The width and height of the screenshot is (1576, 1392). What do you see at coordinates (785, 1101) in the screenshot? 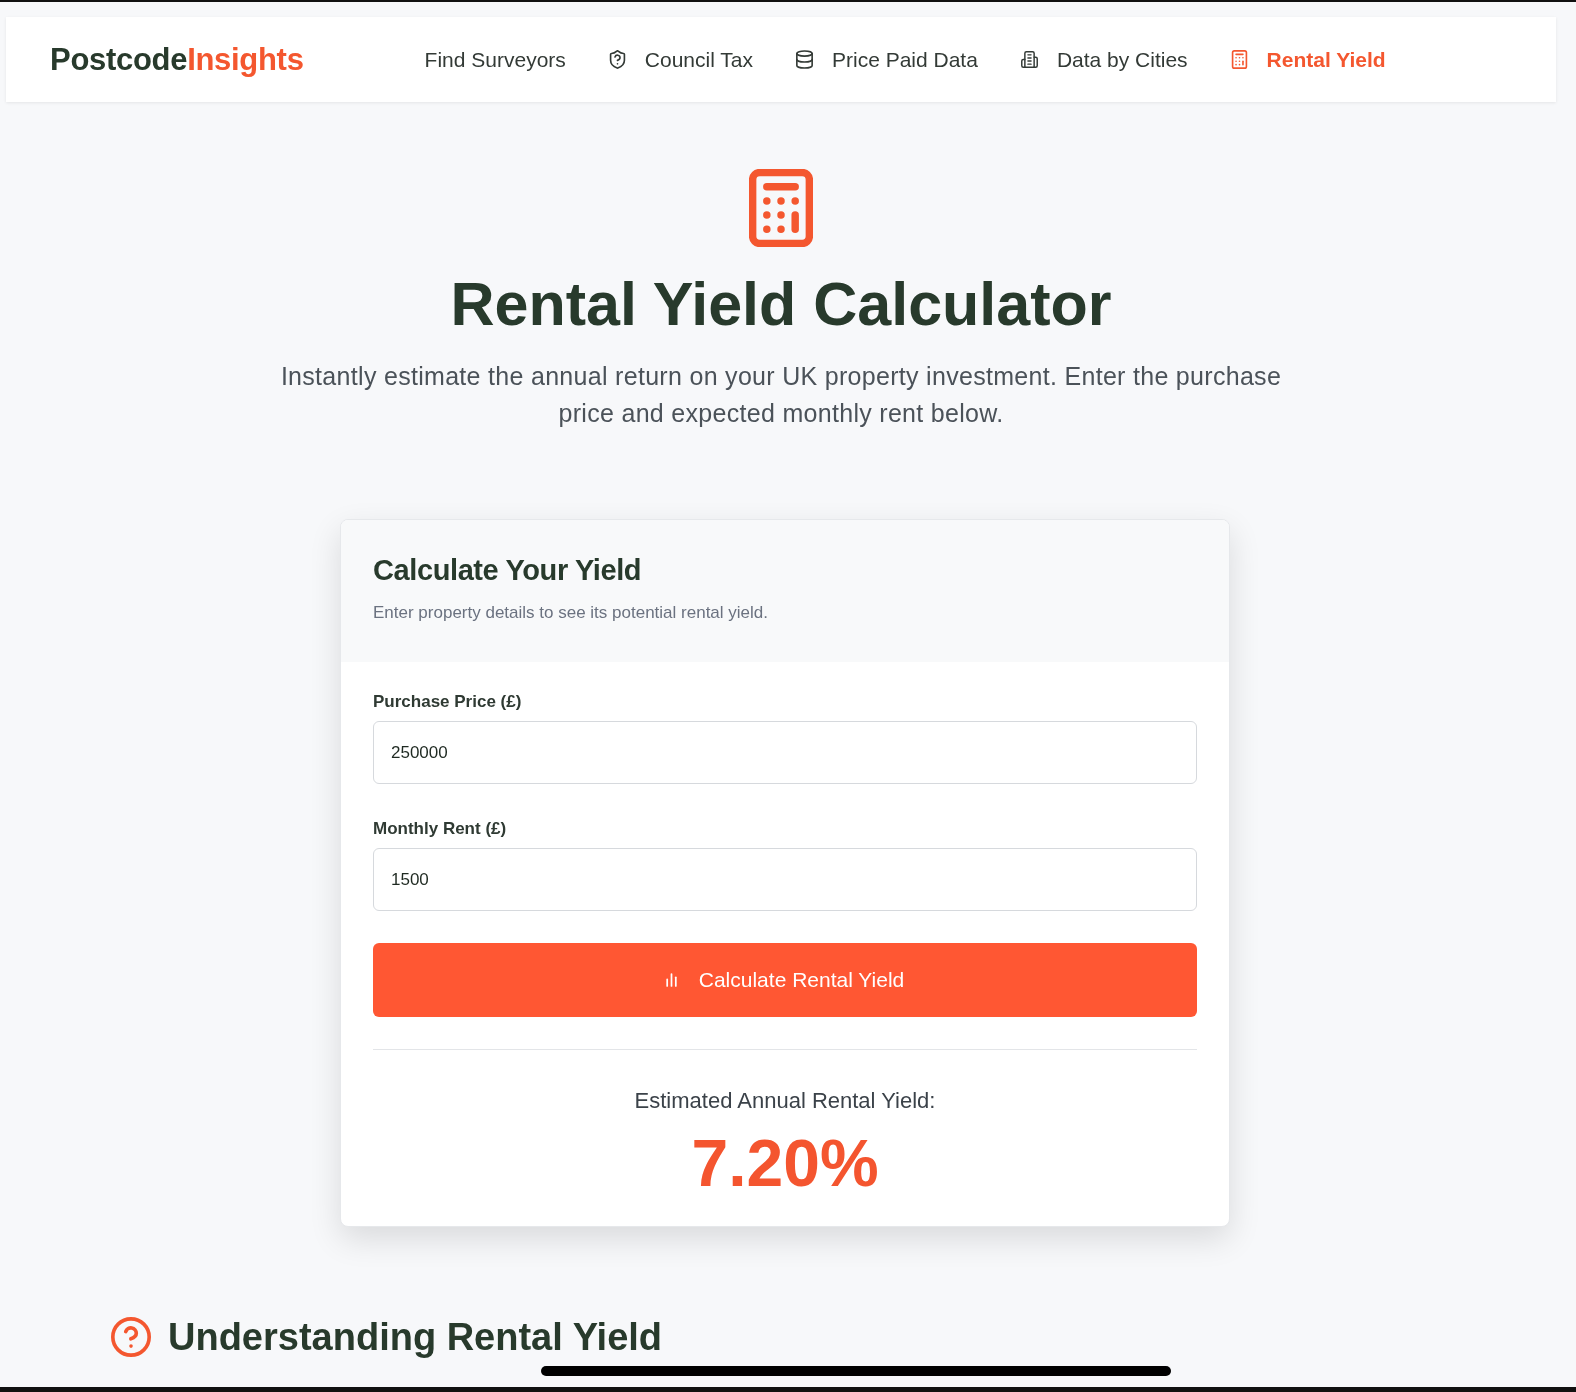
I see `result-label: Estimated Annual Rental Yield:` at bounding box center [785, 1101].